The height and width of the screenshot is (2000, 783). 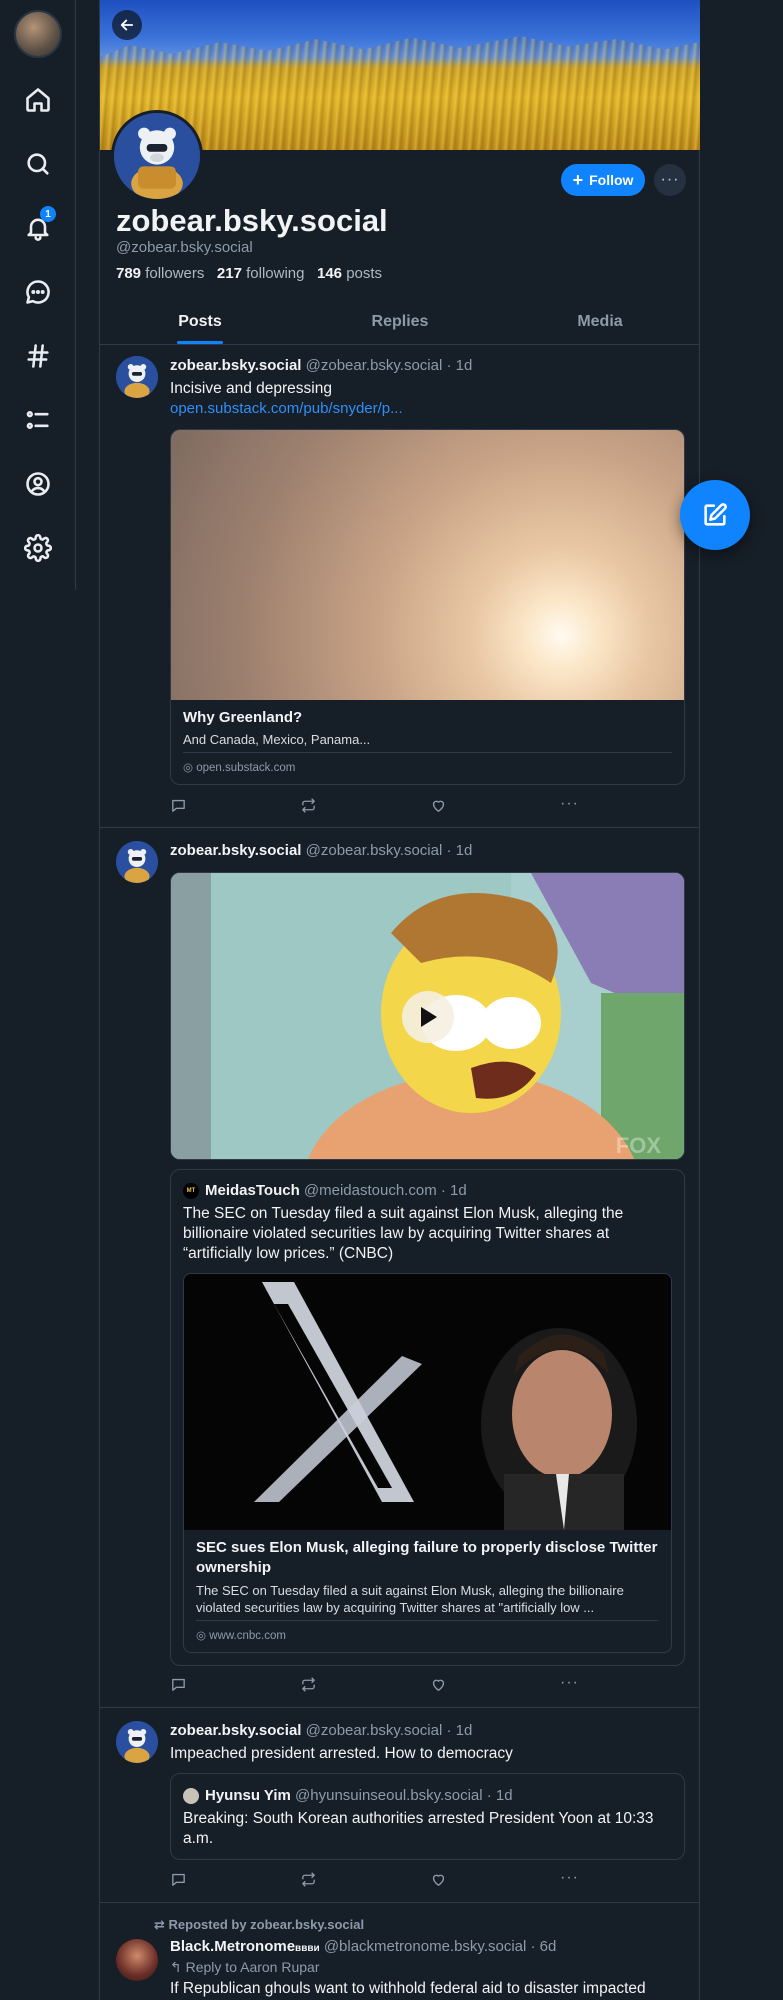 I want to click on link-preview-domain-row: ◎ open.substack.com, so click(x=239, y=767).